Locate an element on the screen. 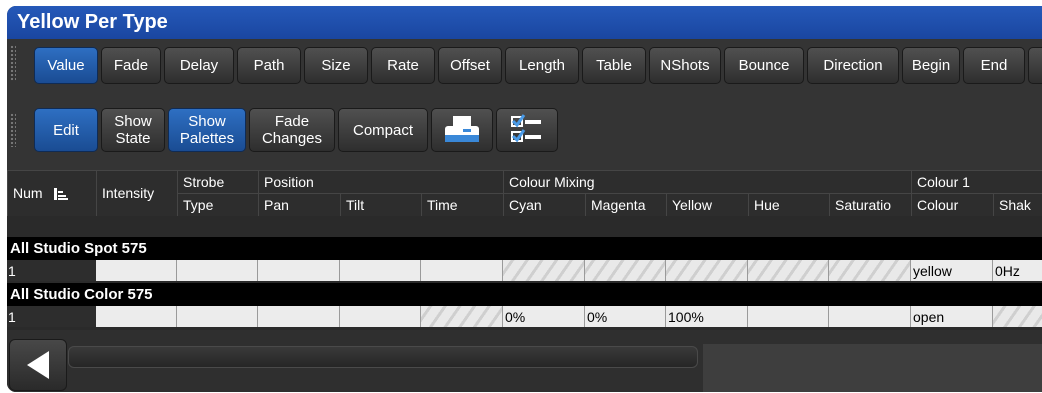 This screenshot has width=1042, height=393. num-header: Num is located at coordinates (51, 193).